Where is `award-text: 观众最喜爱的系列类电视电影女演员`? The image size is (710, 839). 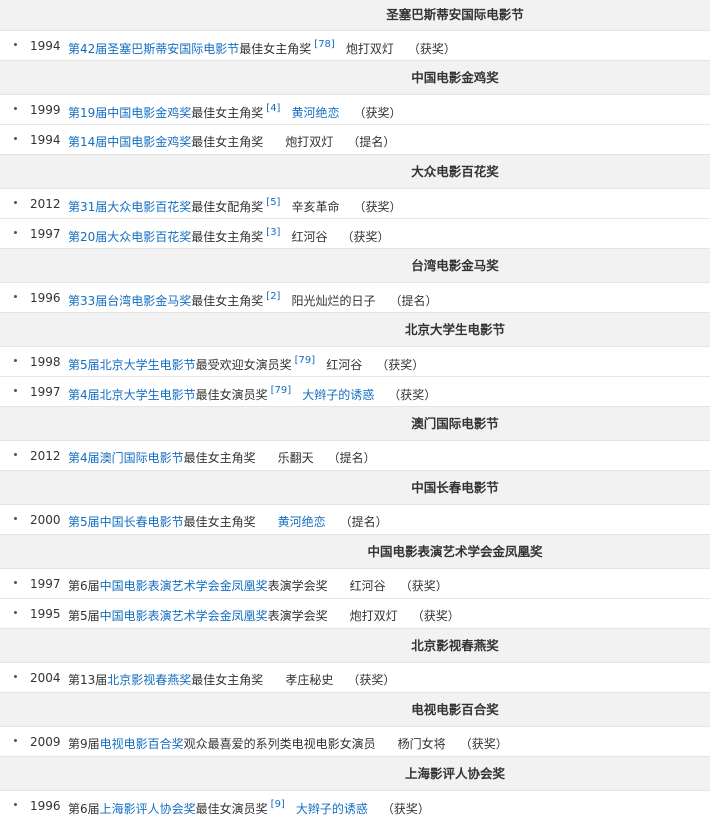 award-text: 观众最喜爱的系列类电视电影女演员 is located at coordinates (279, 744).